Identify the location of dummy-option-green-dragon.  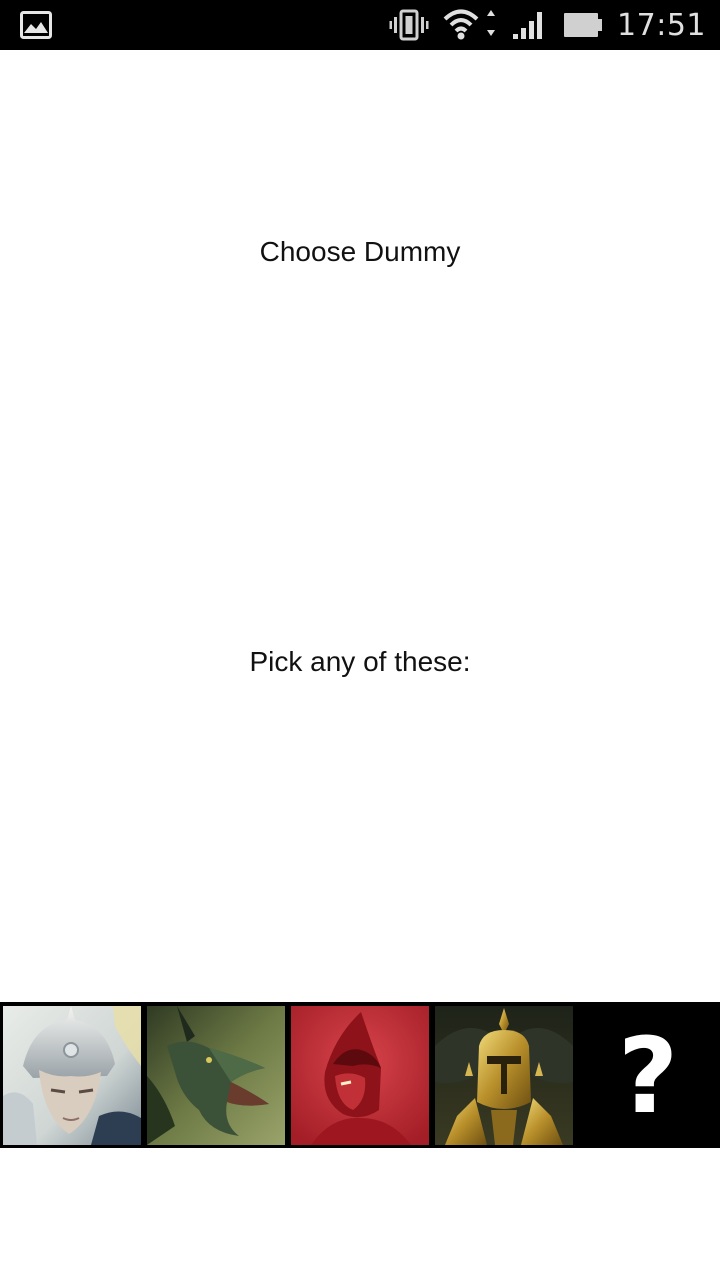
(216, 1075).